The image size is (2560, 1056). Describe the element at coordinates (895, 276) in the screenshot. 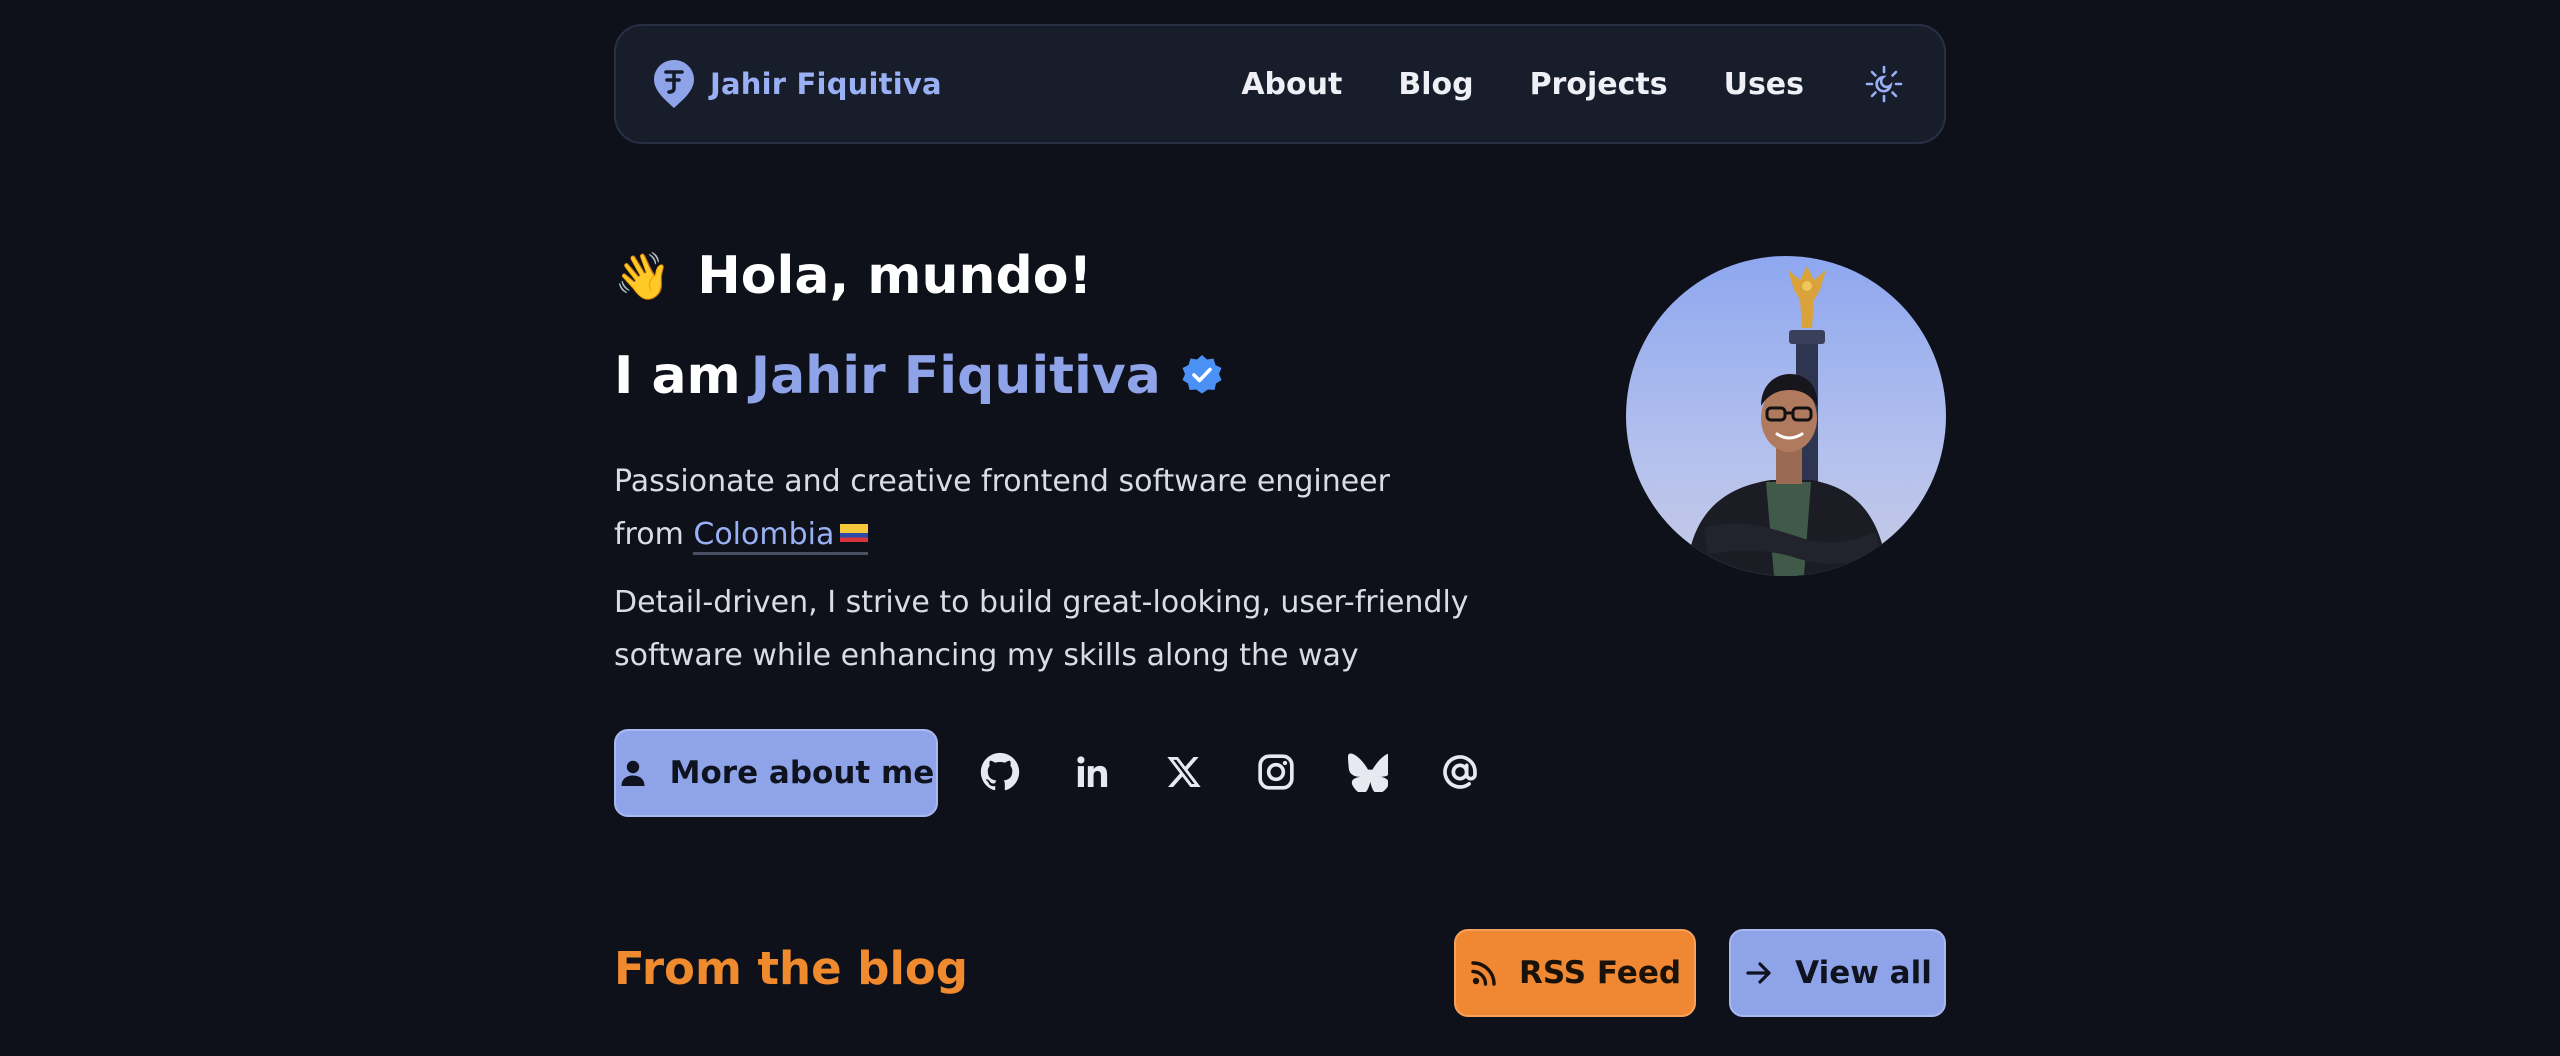

I see `greeting-text: Hola, mundo!` at that location.